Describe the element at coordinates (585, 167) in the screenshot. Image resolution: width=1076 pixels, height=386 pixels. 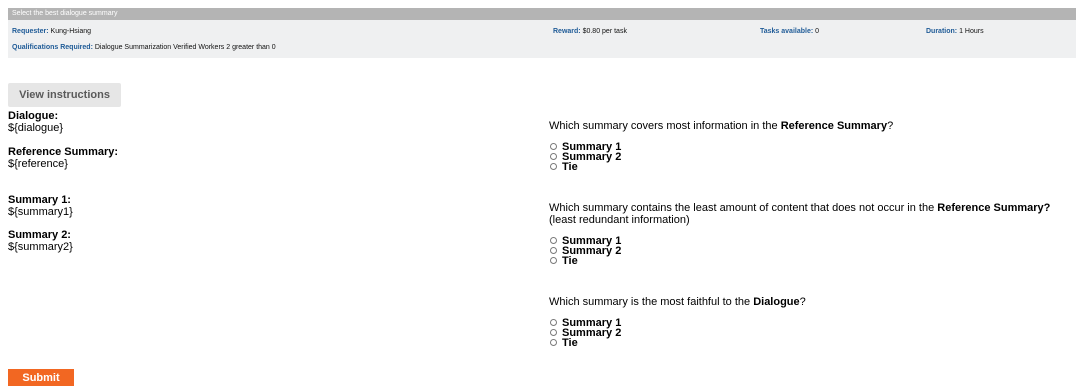
I see `q1-option-tie: Tie` at that location.